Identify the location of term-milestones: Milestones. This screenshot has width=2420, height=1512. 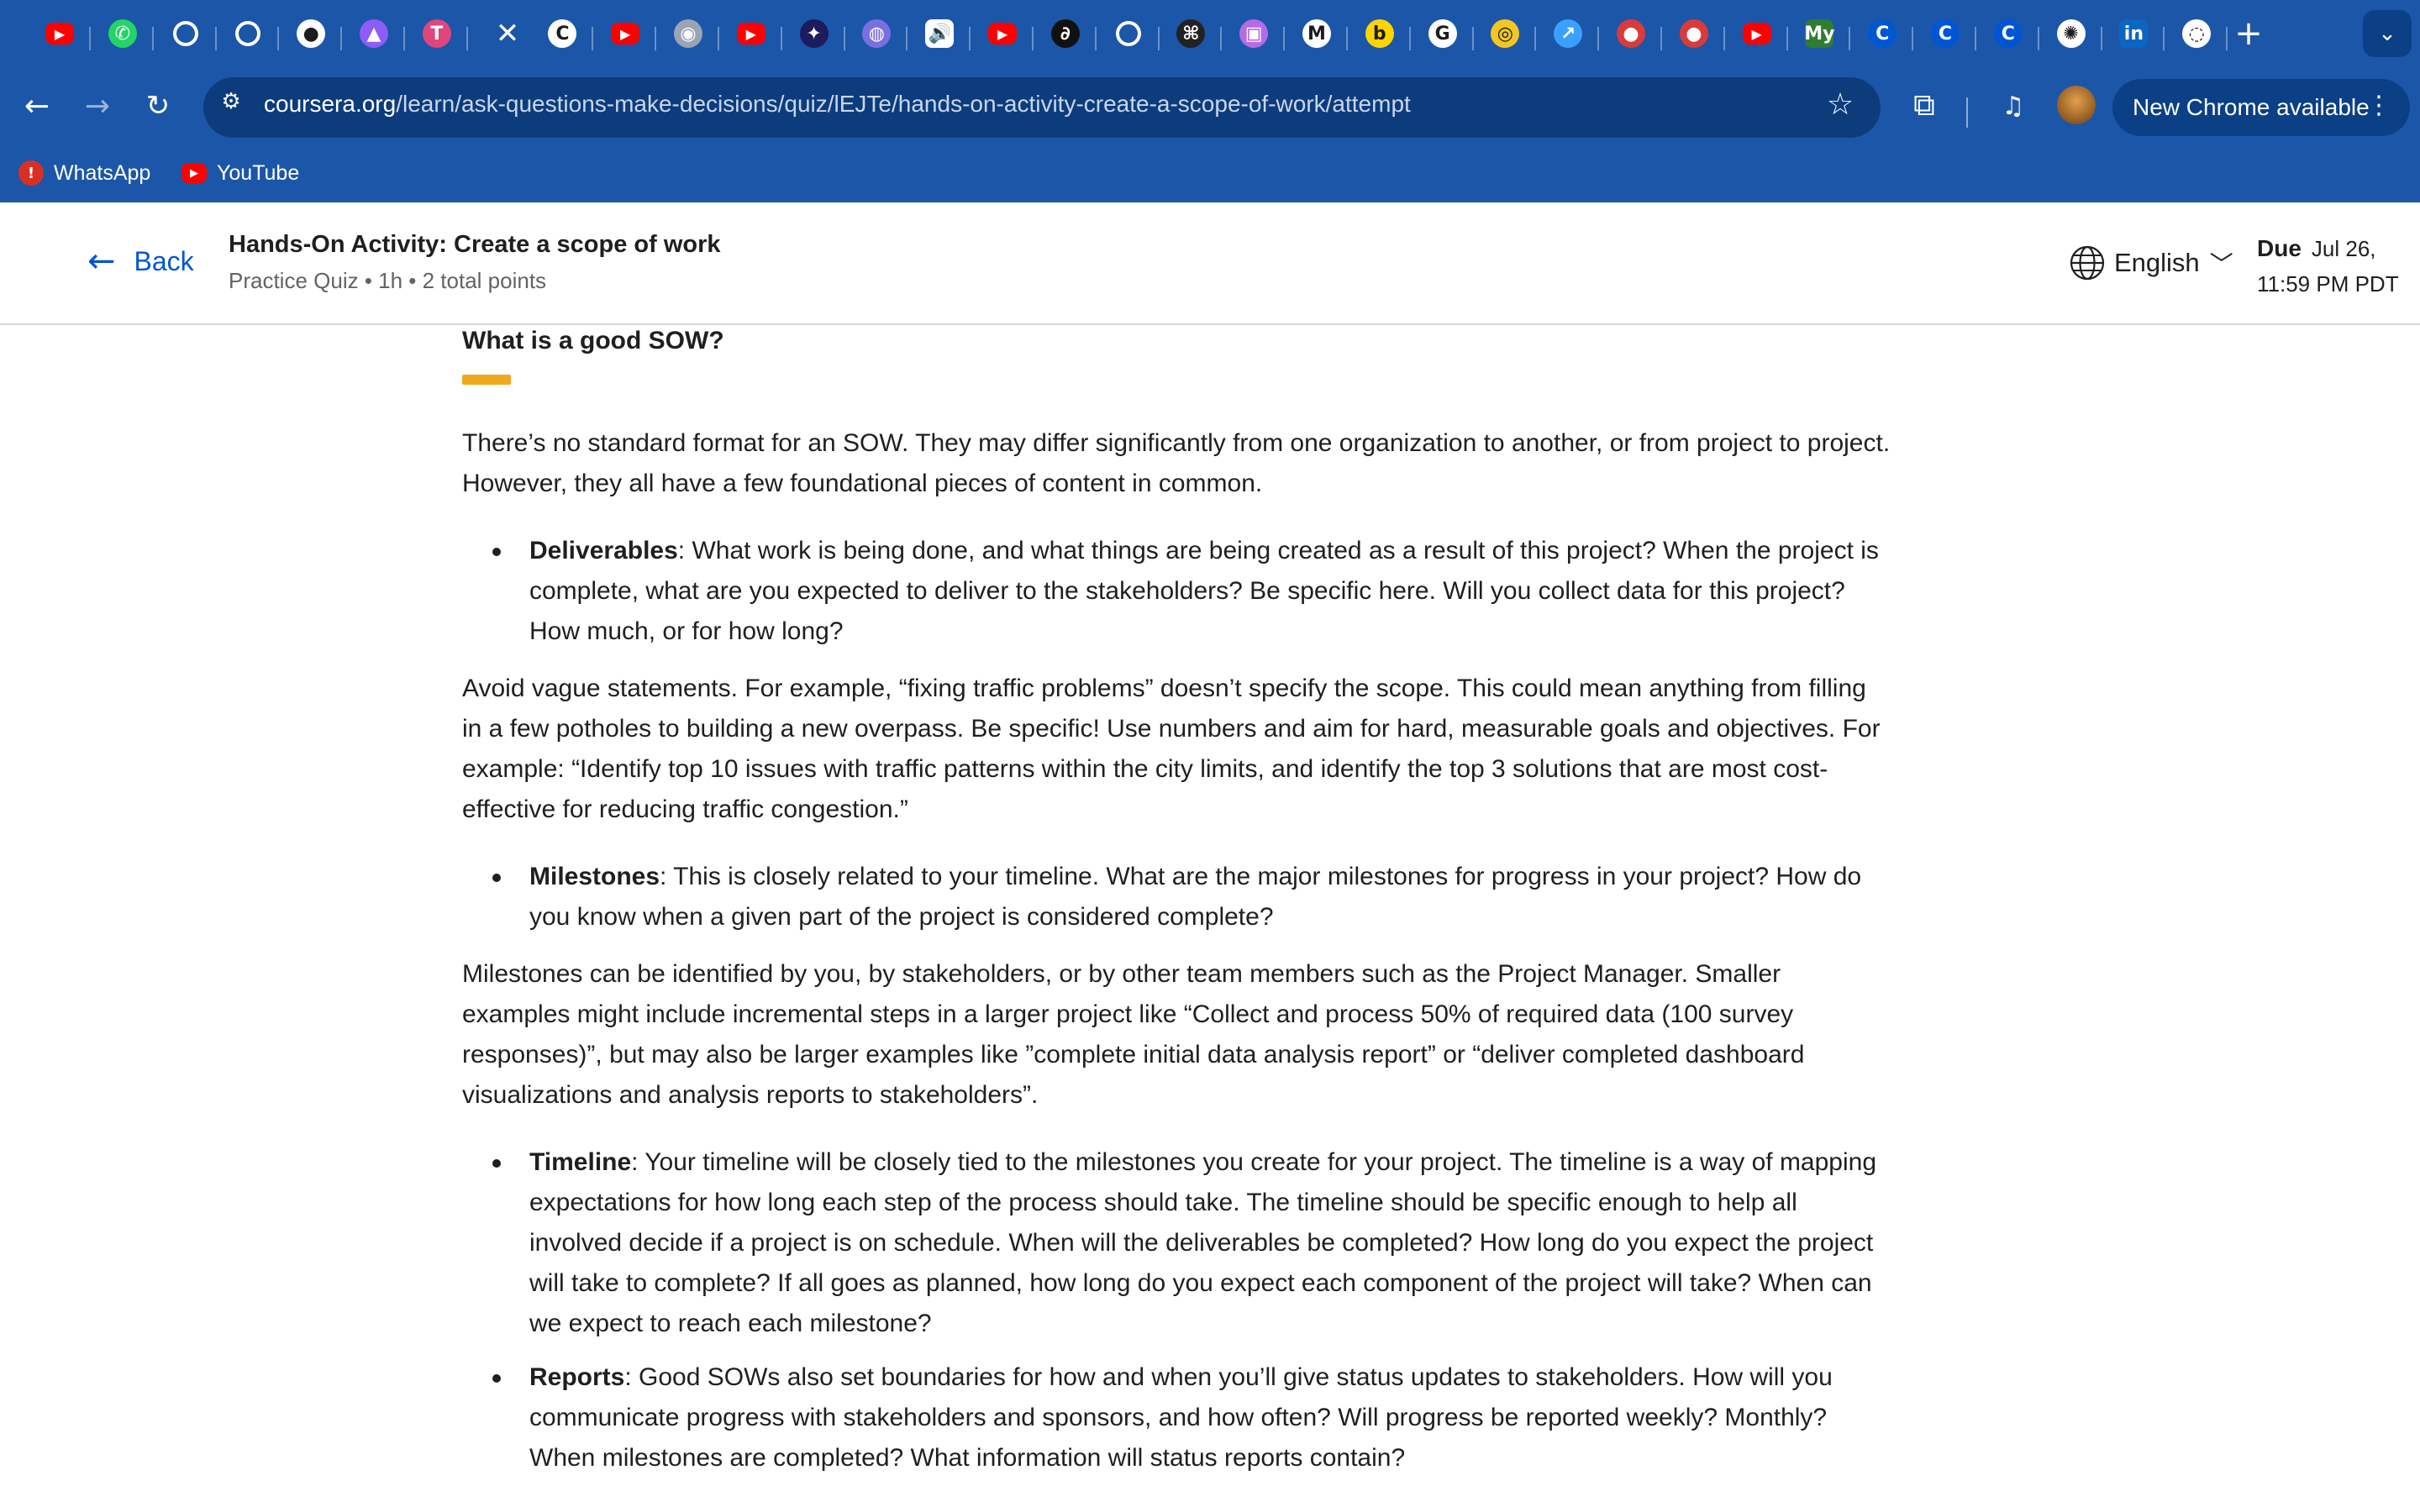
(594, 876).